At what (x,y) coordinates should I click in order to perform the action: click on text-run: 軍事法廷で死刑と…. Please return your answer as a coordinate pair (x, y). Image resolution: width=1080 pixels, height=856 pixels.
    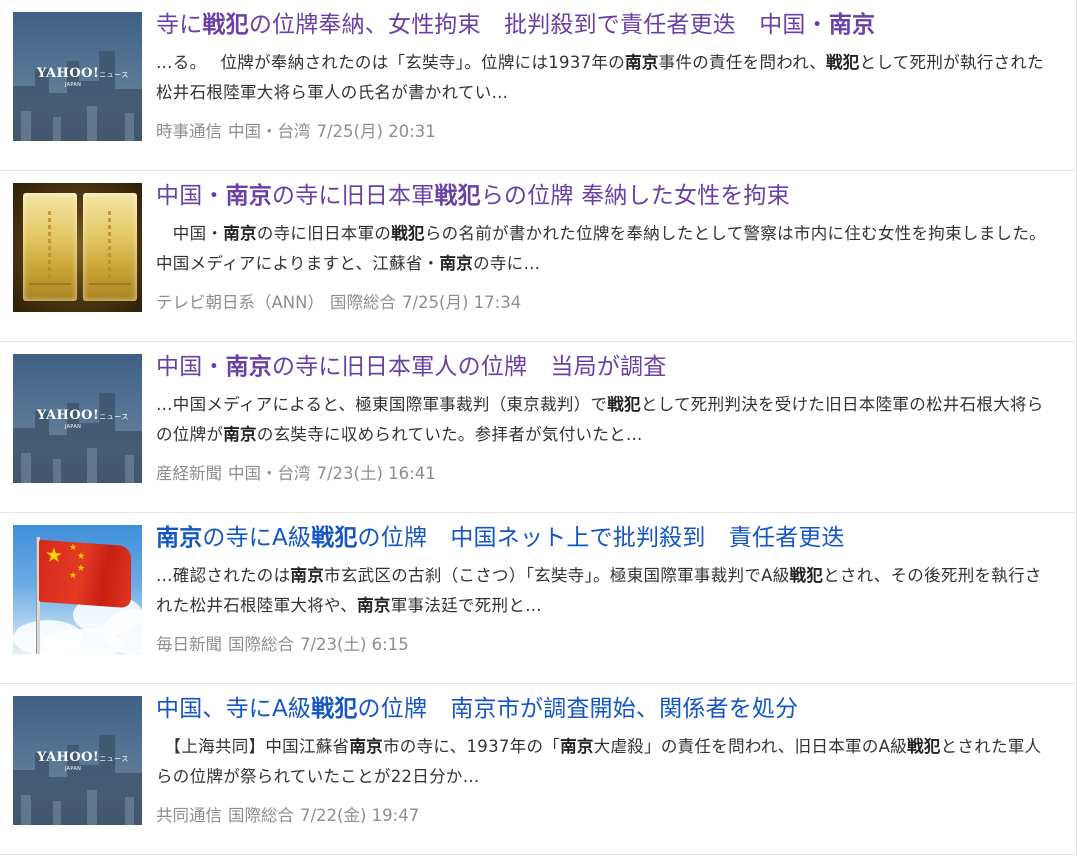
    Looking at the image, I should click on (466, 605).